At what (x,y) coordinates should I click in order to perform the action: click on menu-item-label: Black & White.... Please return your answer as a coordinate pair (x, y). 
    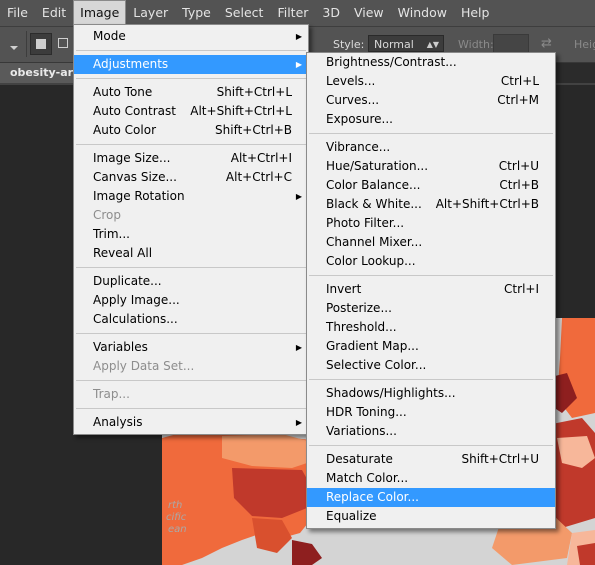
    Looking at the image, I should click on (374, 204).